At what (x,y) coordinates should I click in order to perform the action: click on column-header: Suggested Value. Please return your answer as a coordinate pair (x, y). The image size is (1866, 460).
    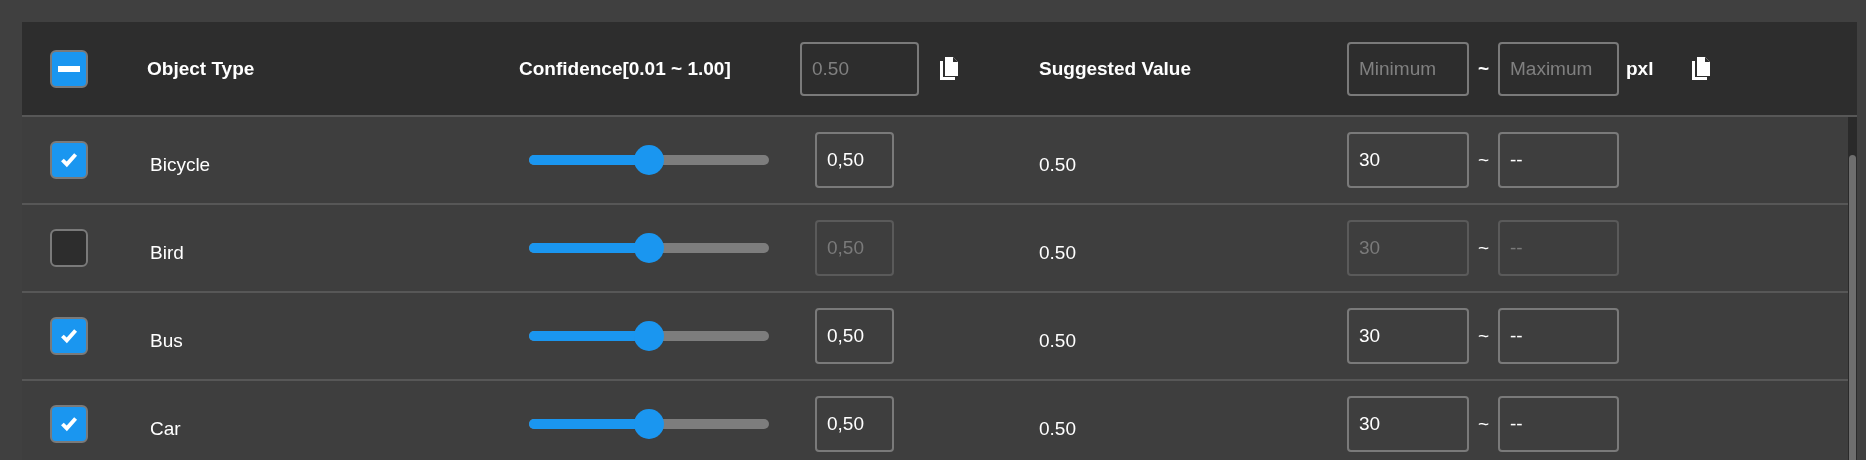
    Looking at the image, I should click on (1116, 68).